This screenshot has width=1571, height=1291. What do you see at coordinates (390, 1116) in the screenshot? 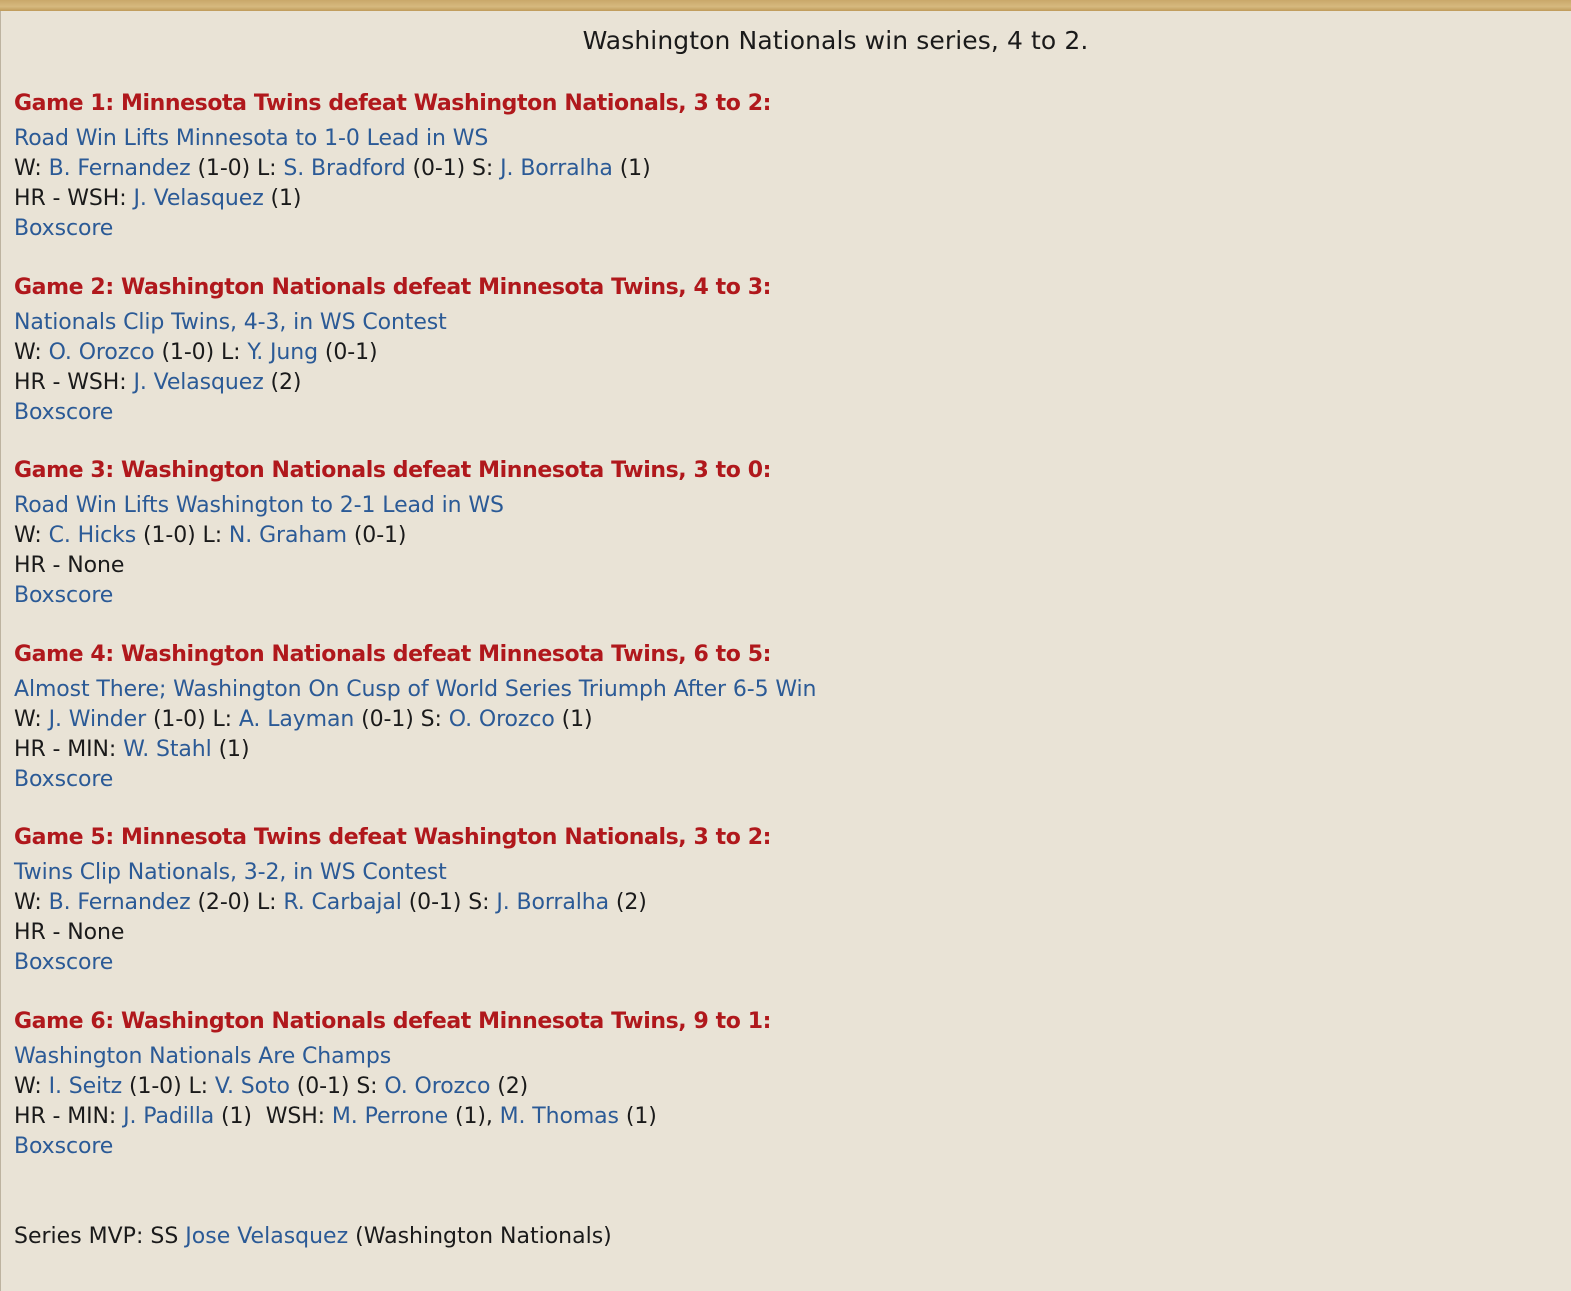
I see `home-run-hitter-link: M. Perrone` at bounding box center [390, 1116].